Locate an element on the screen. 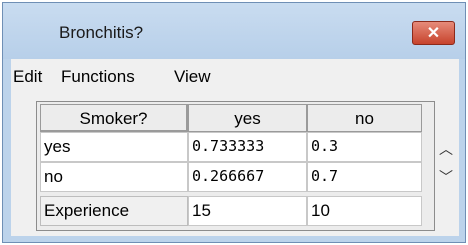 Image resolution: width=468 pixels, height=245 pixels. cell-no-yes: 0.266667 is located at coordinates (247, 177).